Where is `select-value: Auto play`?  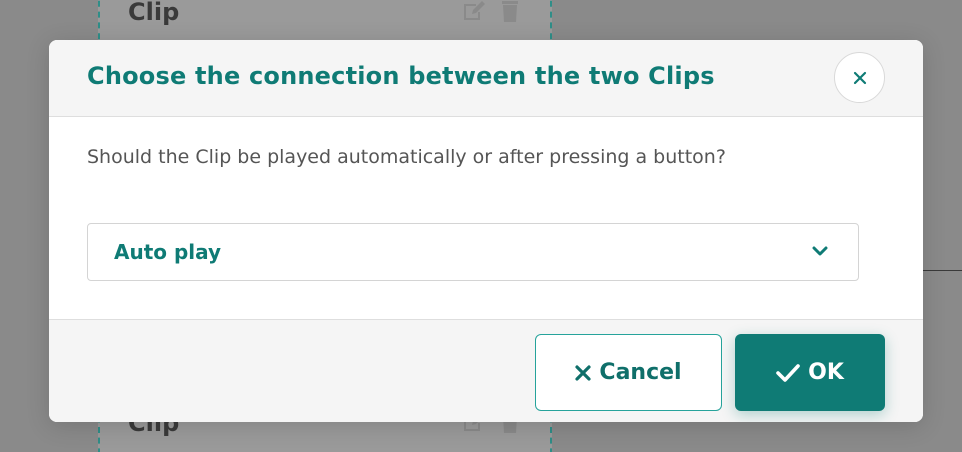
select-value: Auto play is located at coordinates (168, 252).